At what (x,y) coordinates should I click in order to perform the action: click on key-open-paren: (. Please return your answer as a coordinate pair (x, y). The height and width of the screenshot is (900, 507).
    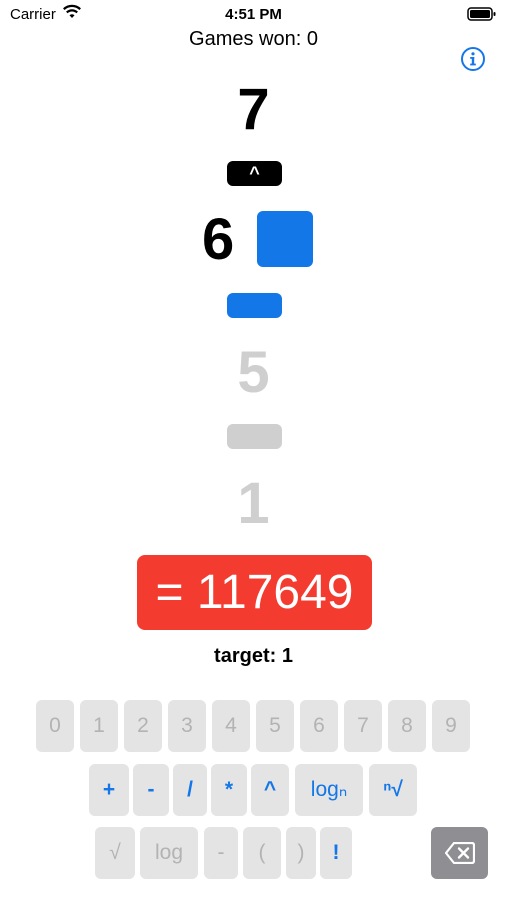
    Looking at the image, I should click on (262, 853).